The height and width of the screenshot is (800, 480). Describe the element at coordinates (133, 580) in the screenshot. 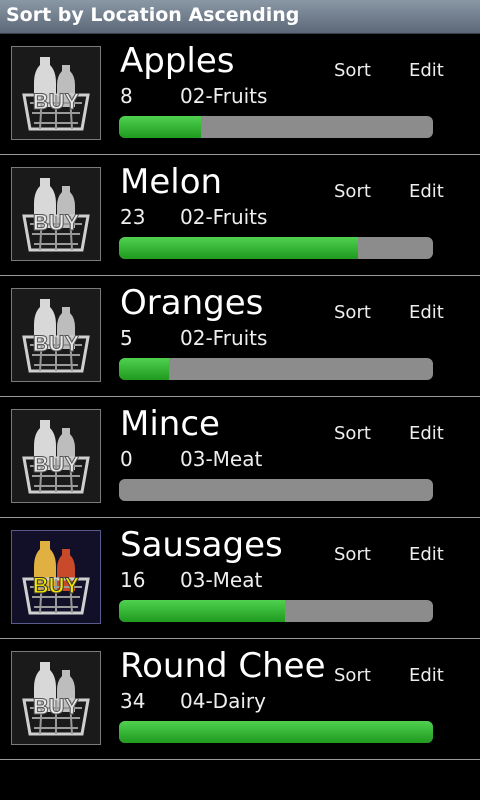

I see `item-count: 16` at that location.